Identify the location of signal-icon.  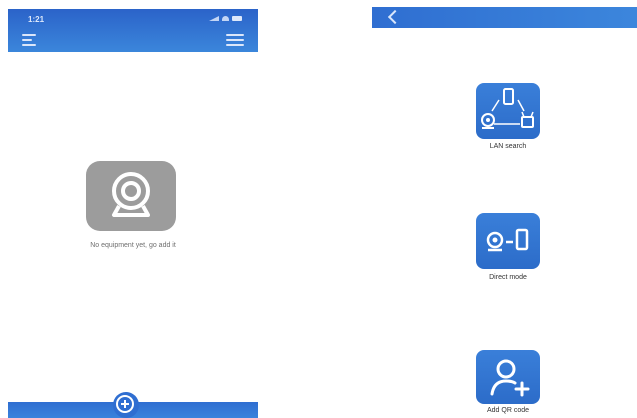
(214, 18).